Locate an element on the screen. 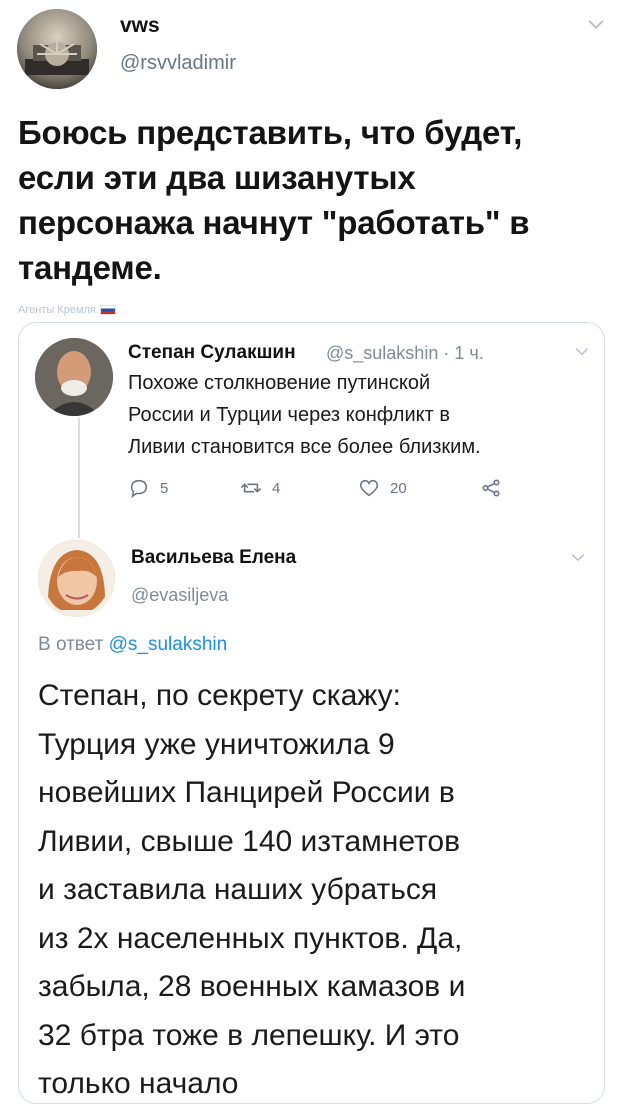  tweet-actions: 5 4 20 is located at coordinates (338, 491).